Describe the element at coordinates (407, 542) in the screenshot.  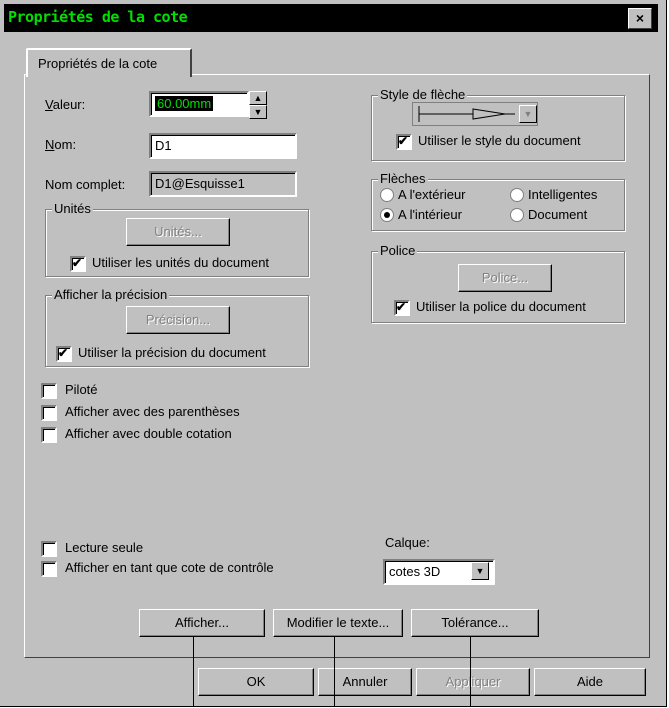
I see `calque-label: Calque:` at that location.